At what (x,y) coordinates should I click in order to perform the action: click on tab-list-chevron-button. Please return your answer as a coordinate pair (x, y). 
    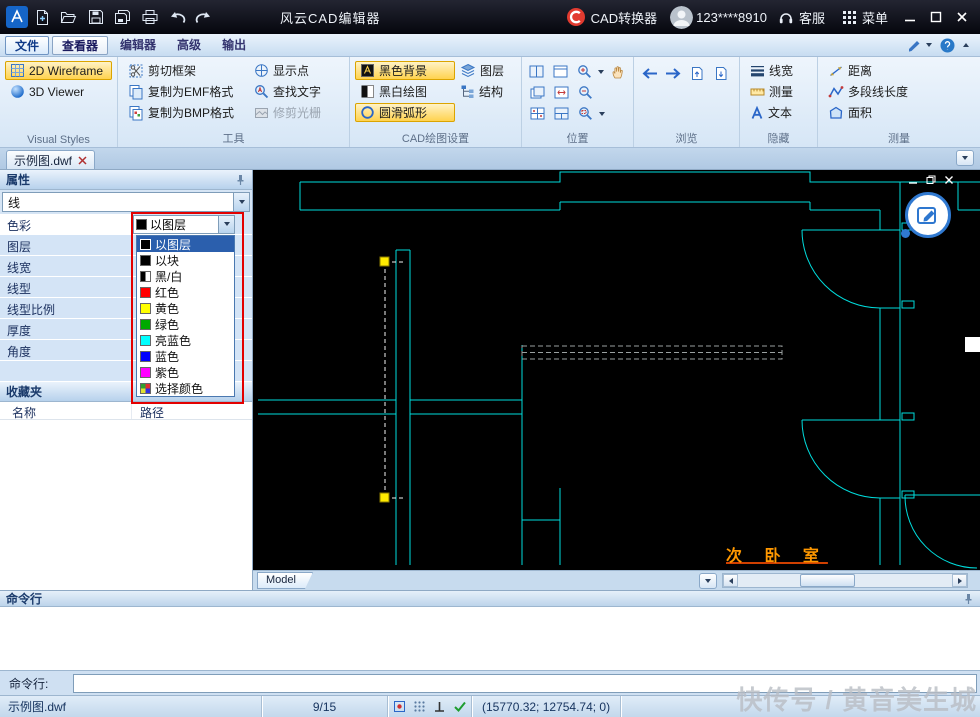
    Looking at the image, I should click on (965, 158).